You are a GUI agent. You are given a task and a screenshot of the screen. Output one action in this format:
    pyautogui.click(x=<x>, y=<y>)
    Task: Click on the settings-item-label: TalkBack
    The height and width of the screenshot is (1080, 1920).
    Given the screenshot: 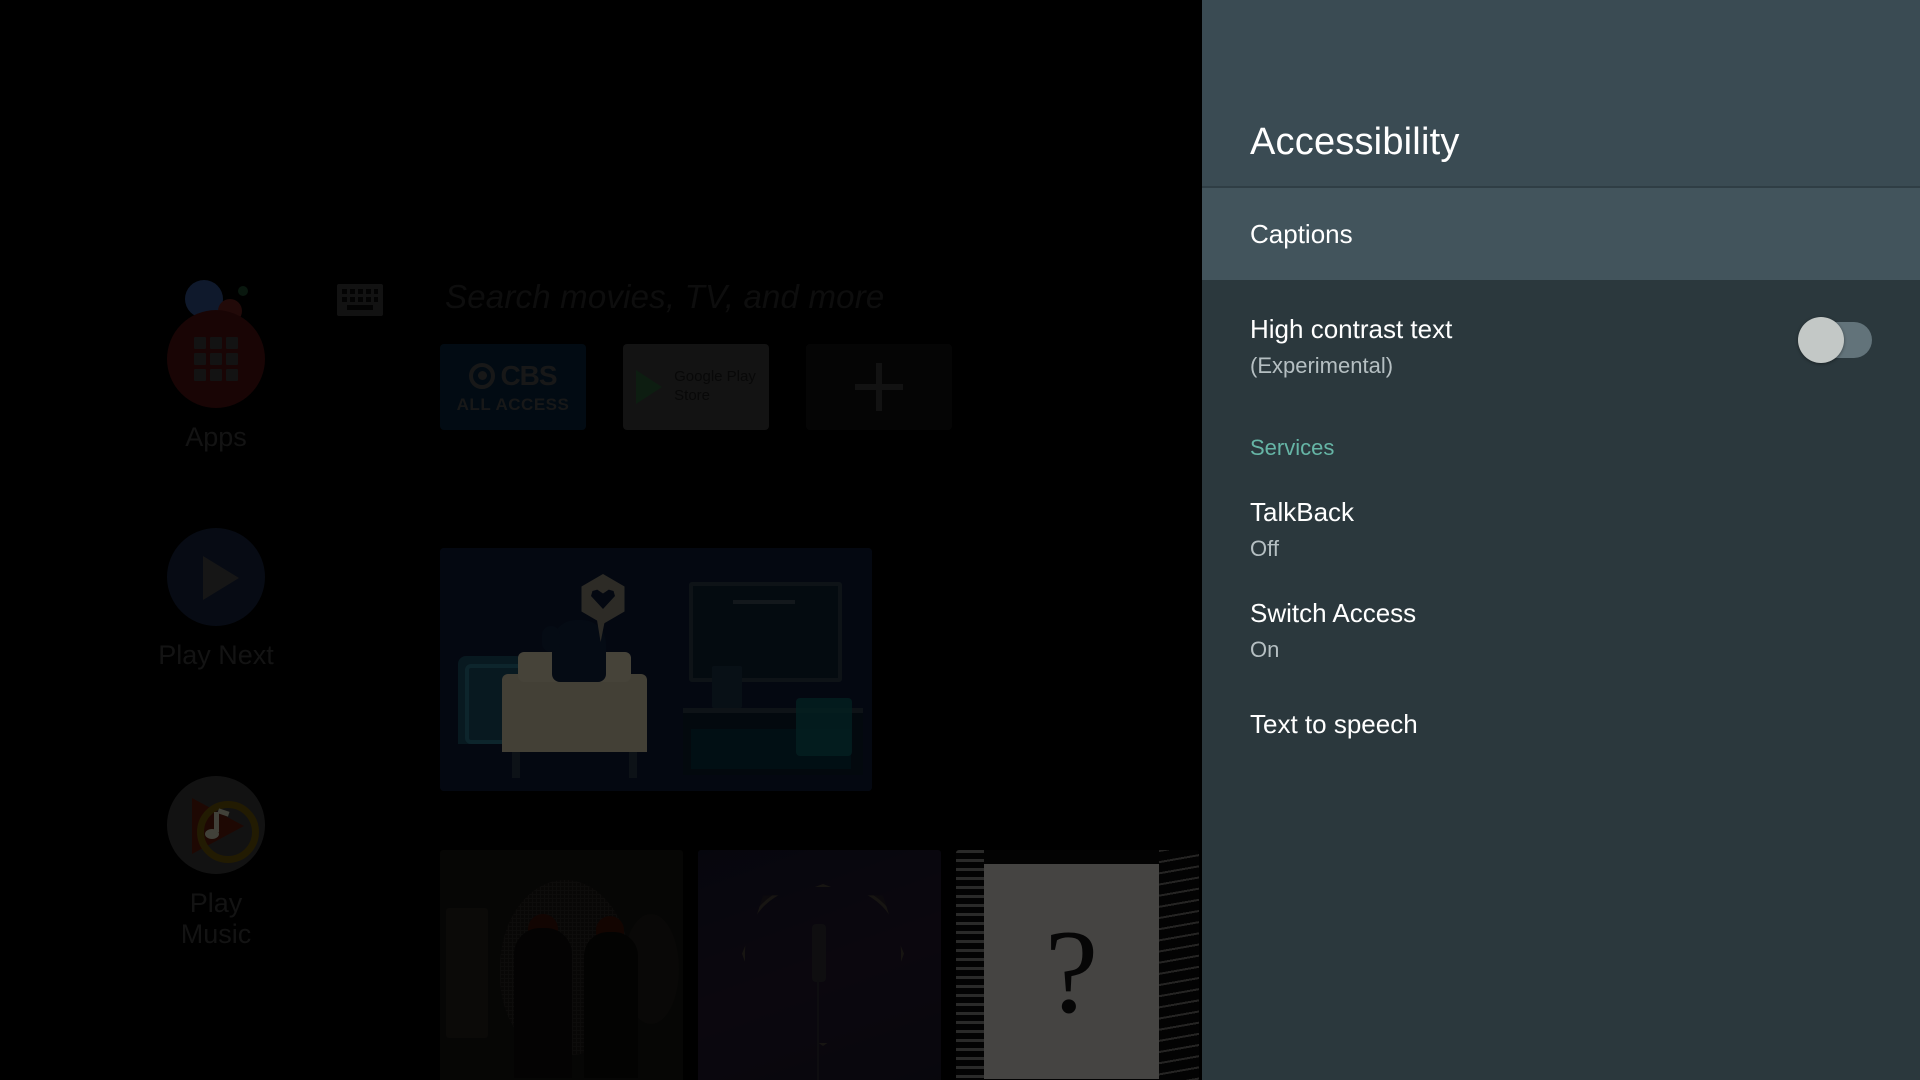 What is the action you would take?
    pyautogui.click(x=1302, y=512)
    